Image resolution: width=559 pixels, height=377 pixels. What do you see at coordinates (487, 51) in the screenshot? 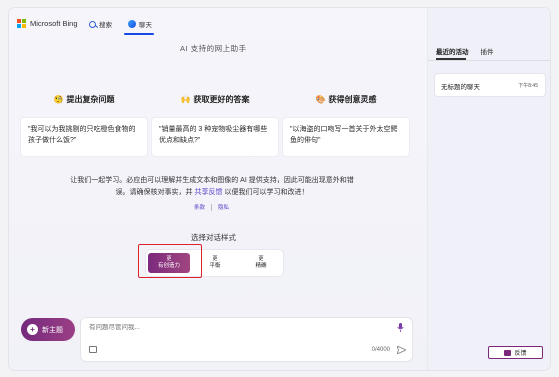
I see `tab-plugins: 插件` at bounding box center [487, 51].